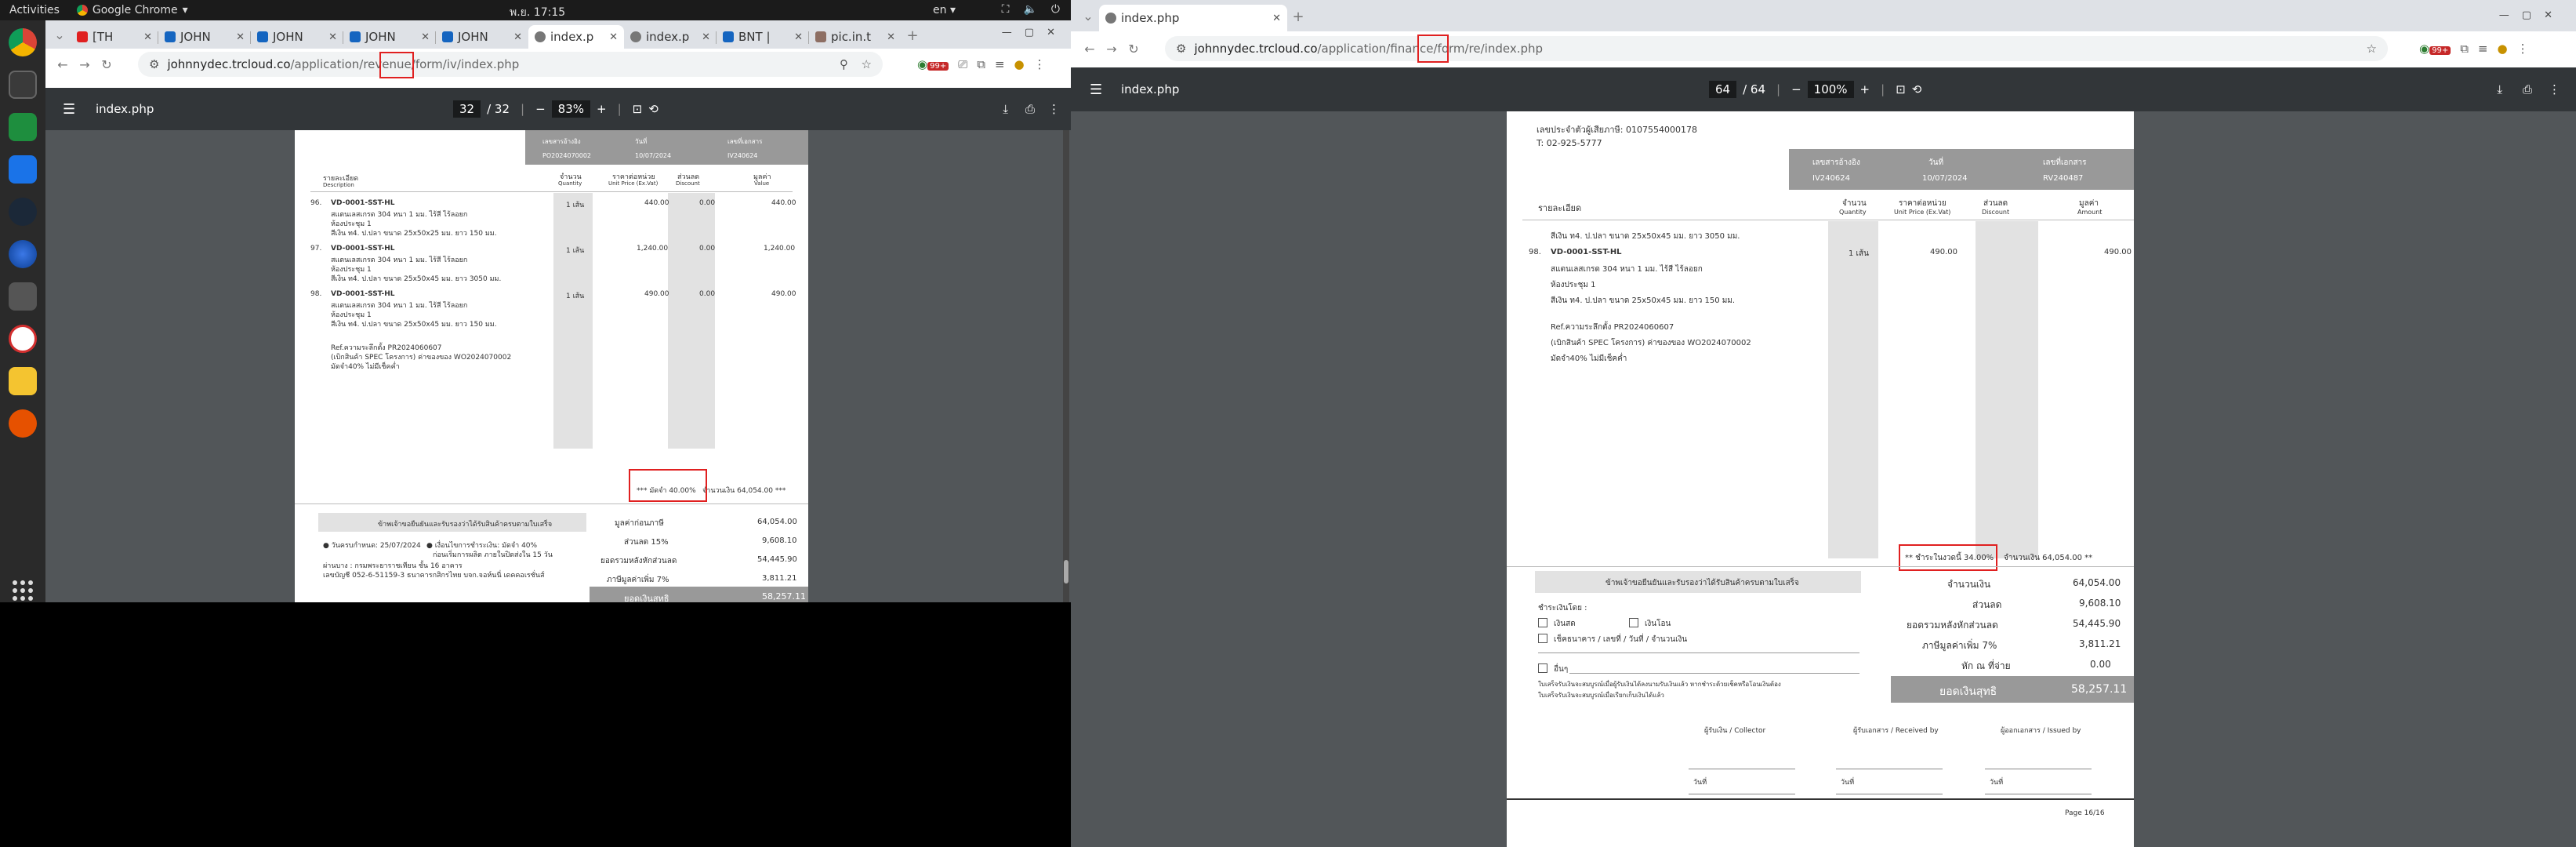 Image resolution: width=2576 pixels, height=847 pixels. I want to click on activities-button: Activities, so click(34, 10).